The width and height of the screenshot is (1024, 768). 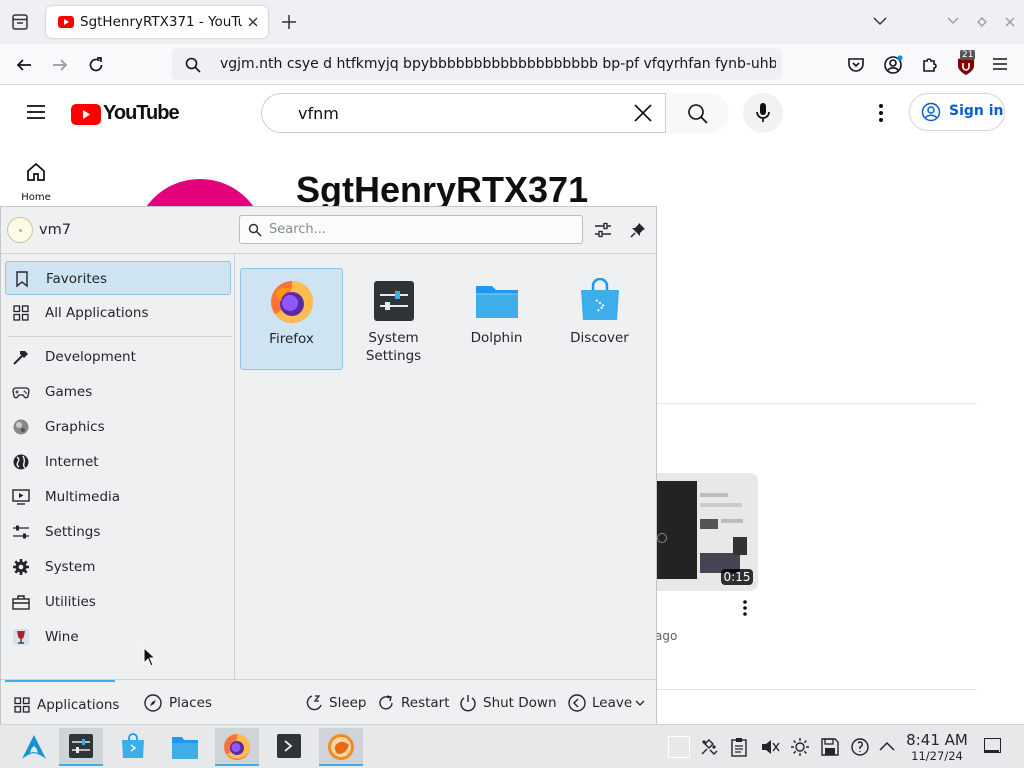 I want to click on graphics-icon, so click(x=21, y=427).